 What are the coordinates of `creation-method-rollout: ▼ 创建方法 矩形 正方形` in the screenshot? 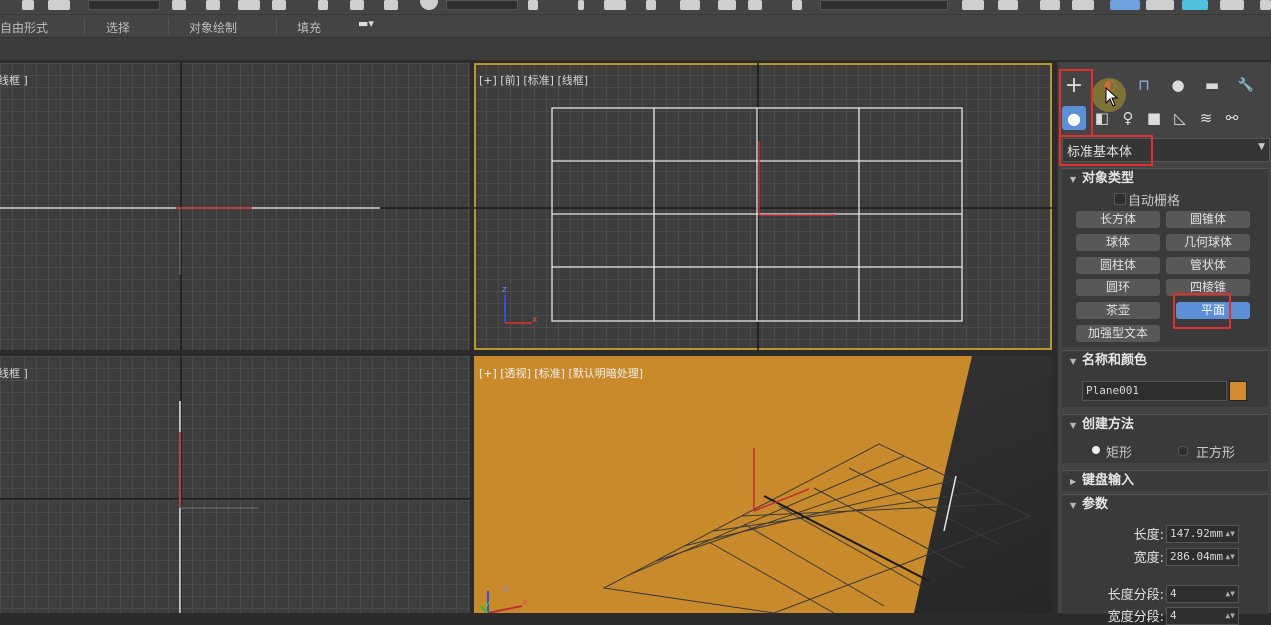 It's located at (1165, 438).